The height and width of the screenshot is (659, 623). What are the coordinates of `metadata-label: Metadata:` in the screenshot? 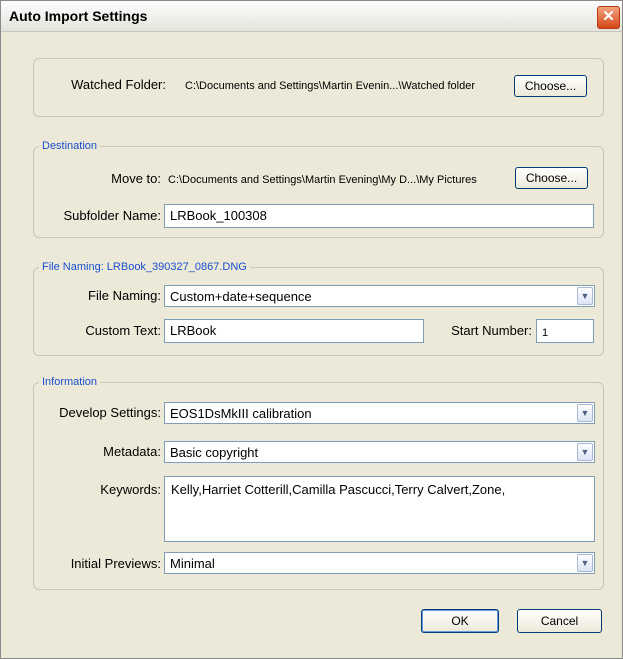 It's located at (132, 451).